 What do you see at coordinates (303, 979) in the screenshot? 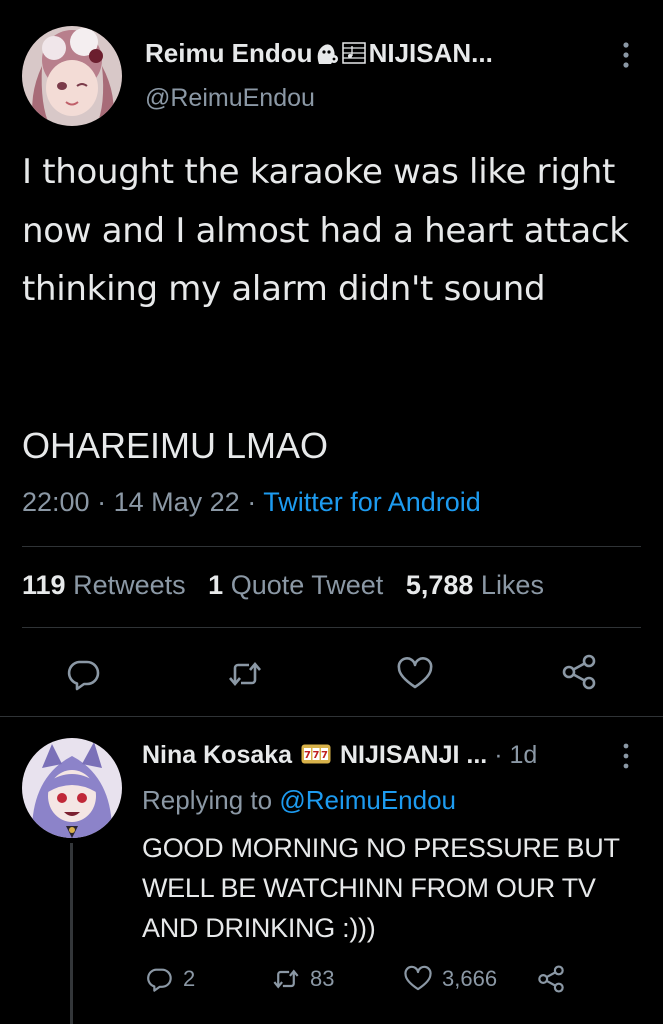
I see `reply-retweets-action: 83` at bounding box center [303, 979].